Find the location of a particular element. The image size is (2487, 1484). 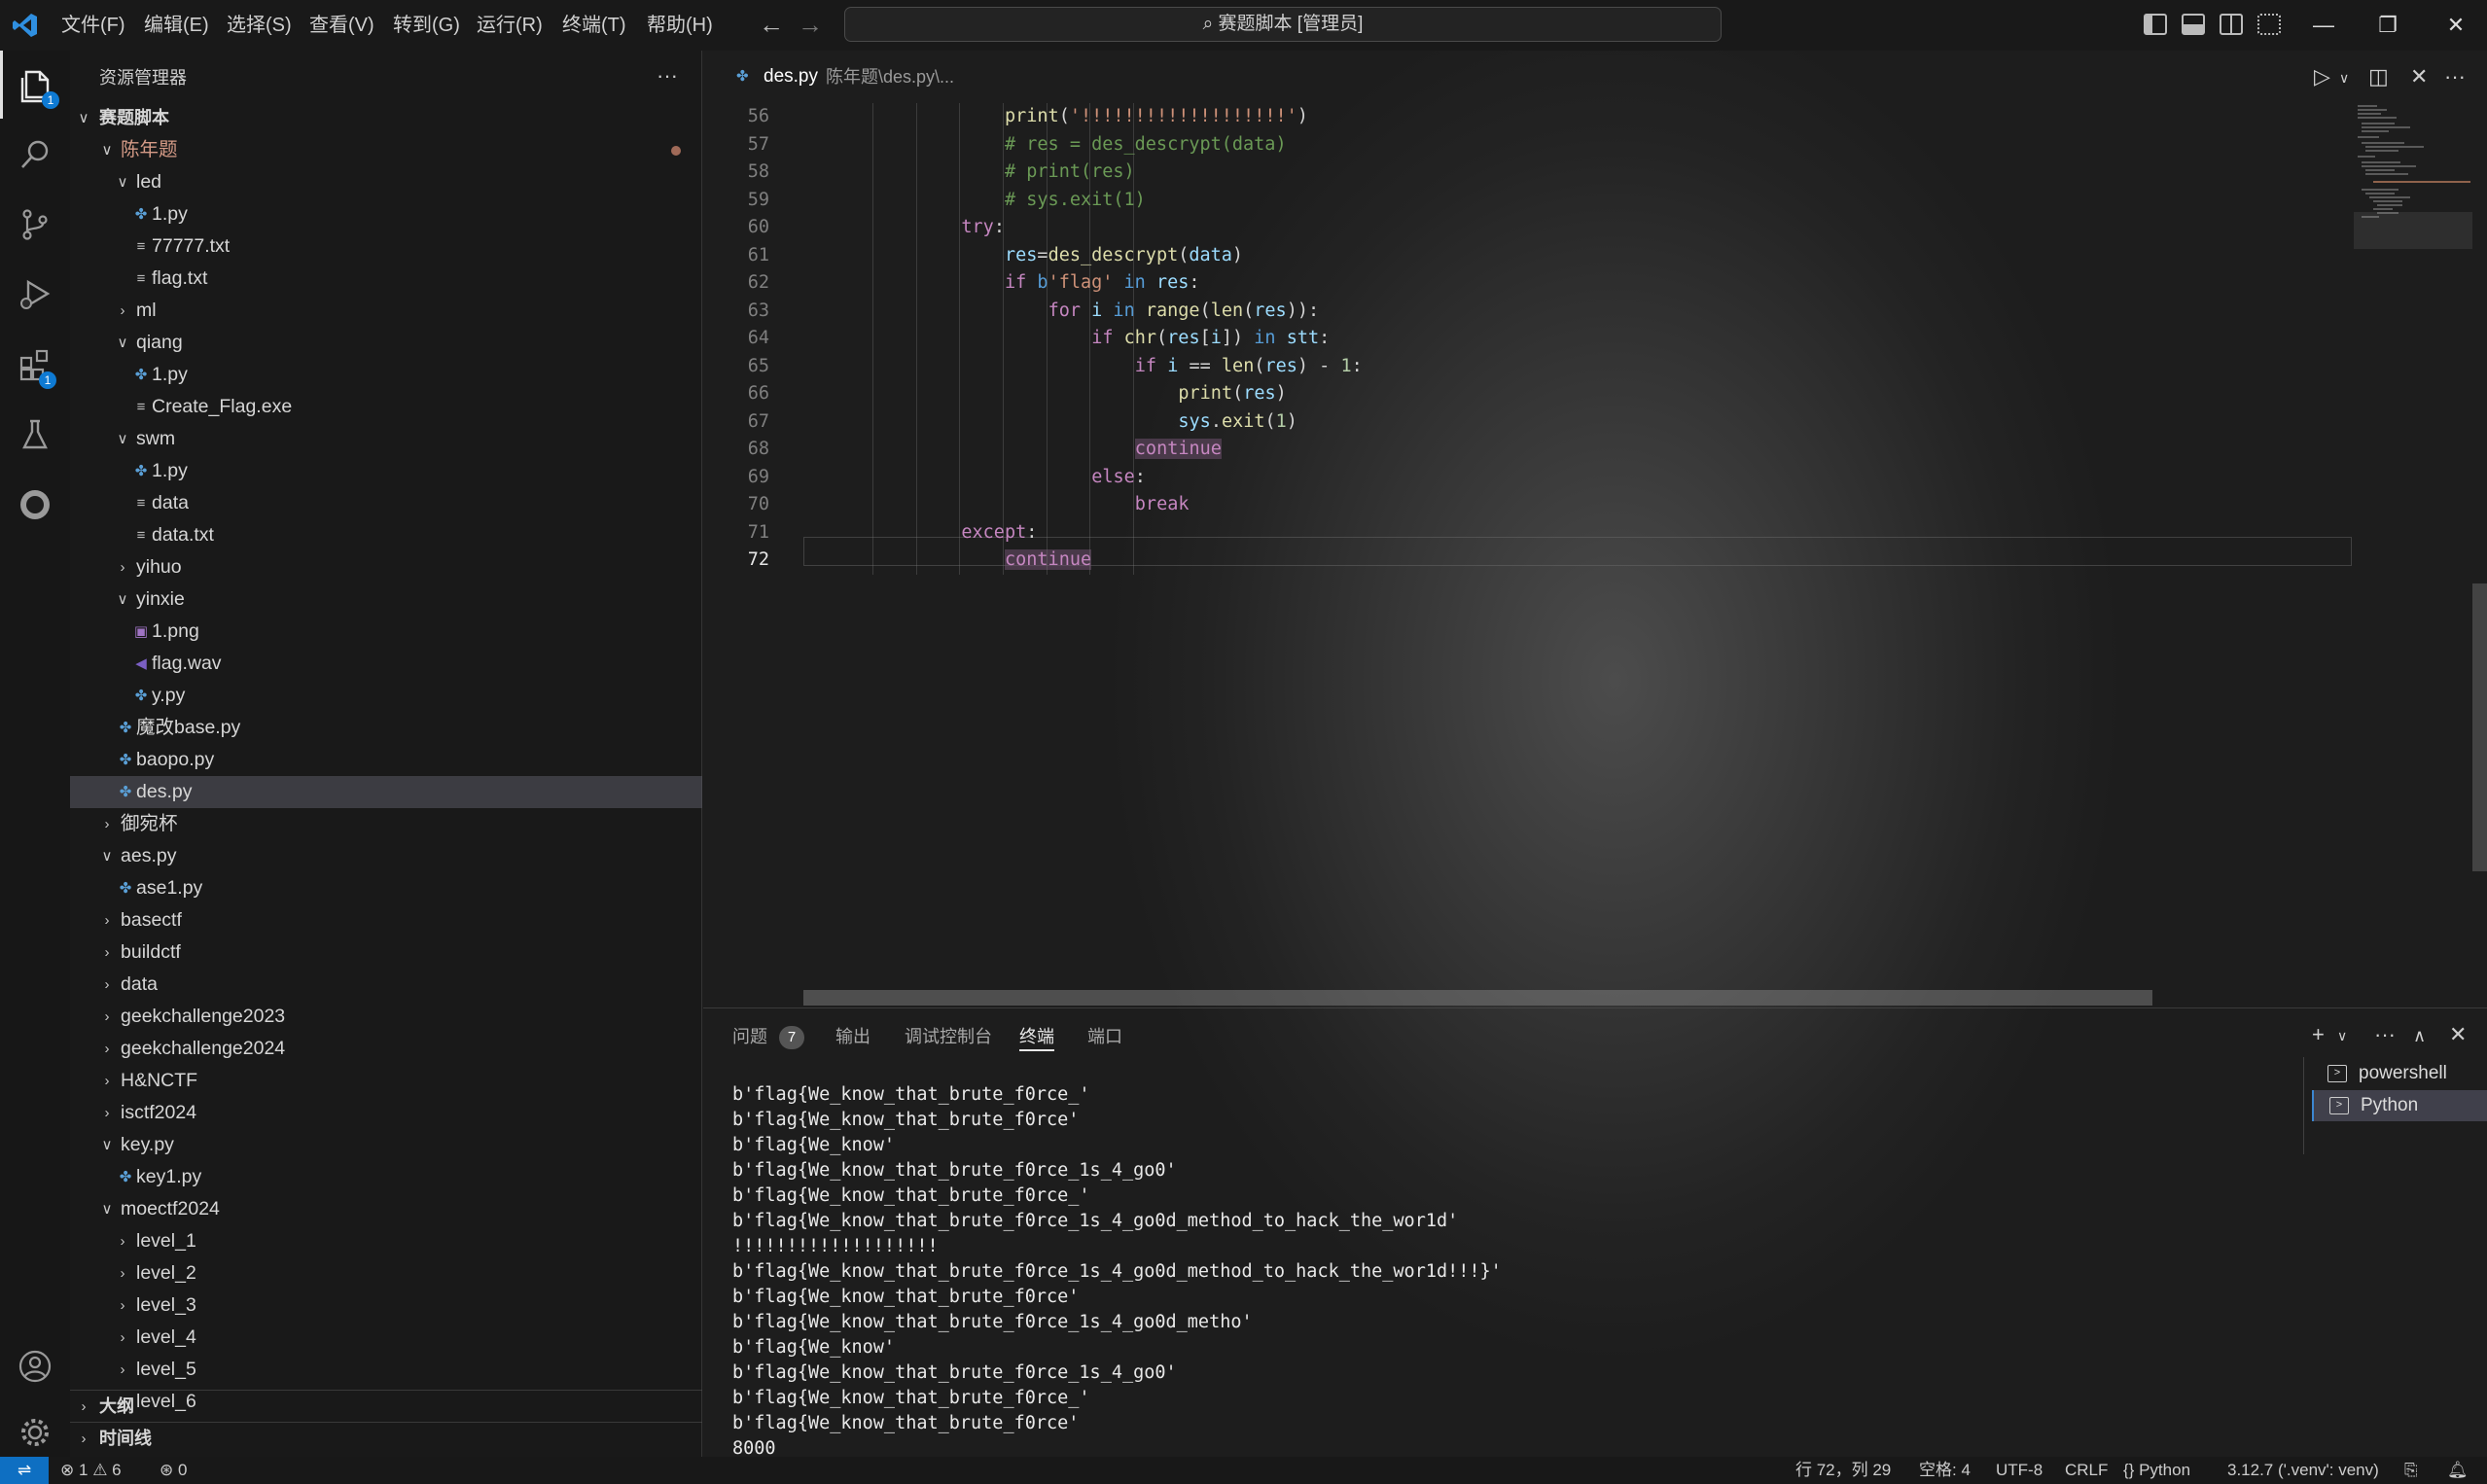

minimap is located at coordinates (2413, 176).